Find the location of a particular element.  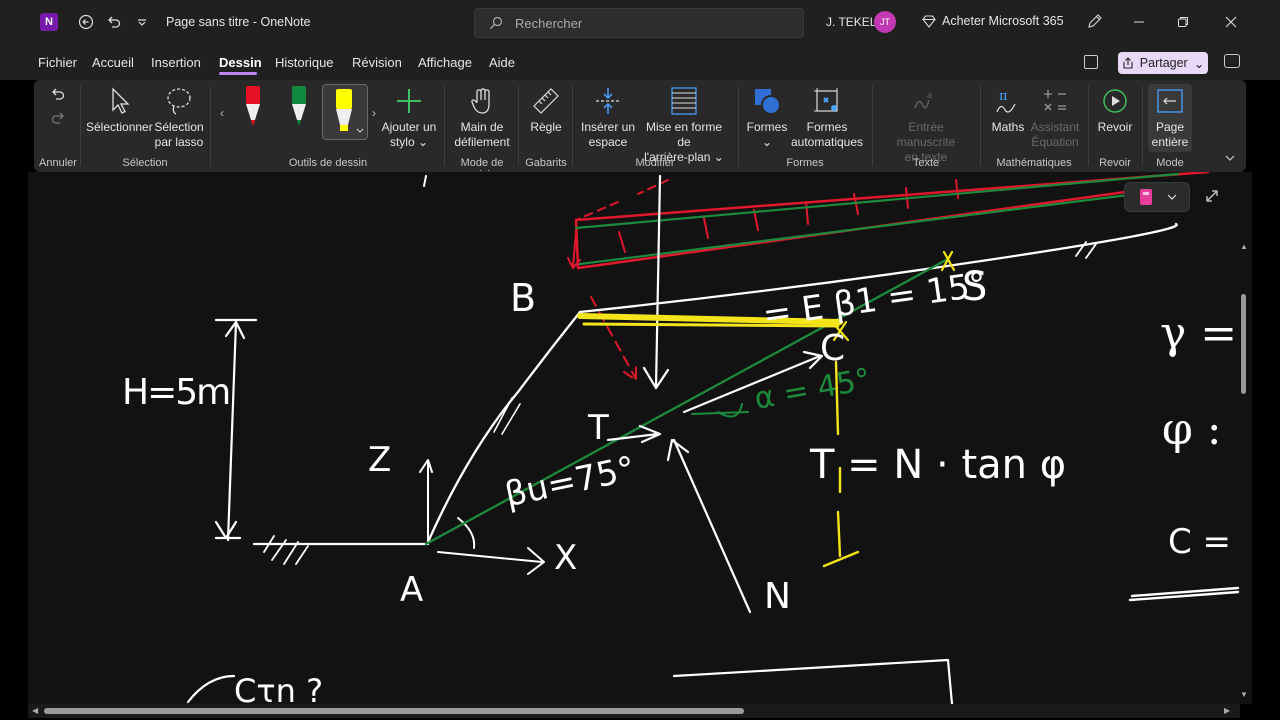

tab-insertion: Insertion is located at coordinates (176, 62).